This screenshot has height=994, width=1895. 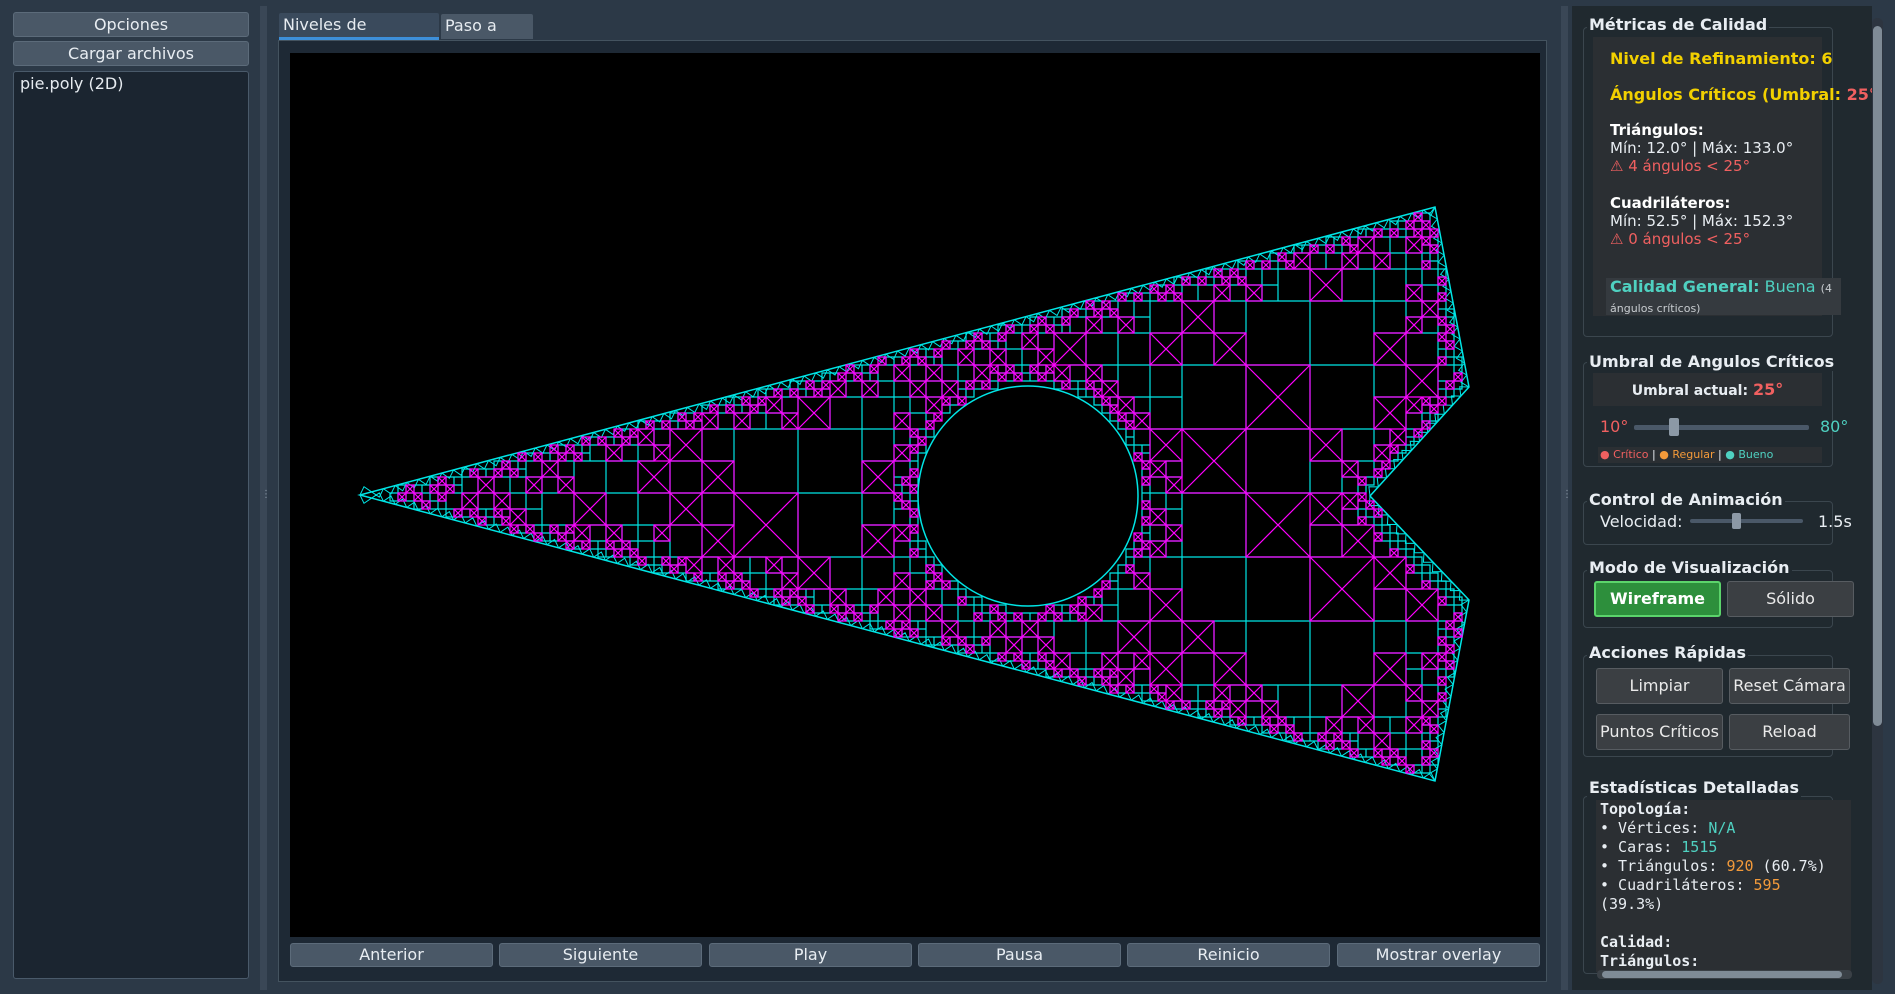 What do you see at coordinates (1674, 427) in the screenshot?
I see `threshold-slider-handle` at bounding box center [1674, 427].